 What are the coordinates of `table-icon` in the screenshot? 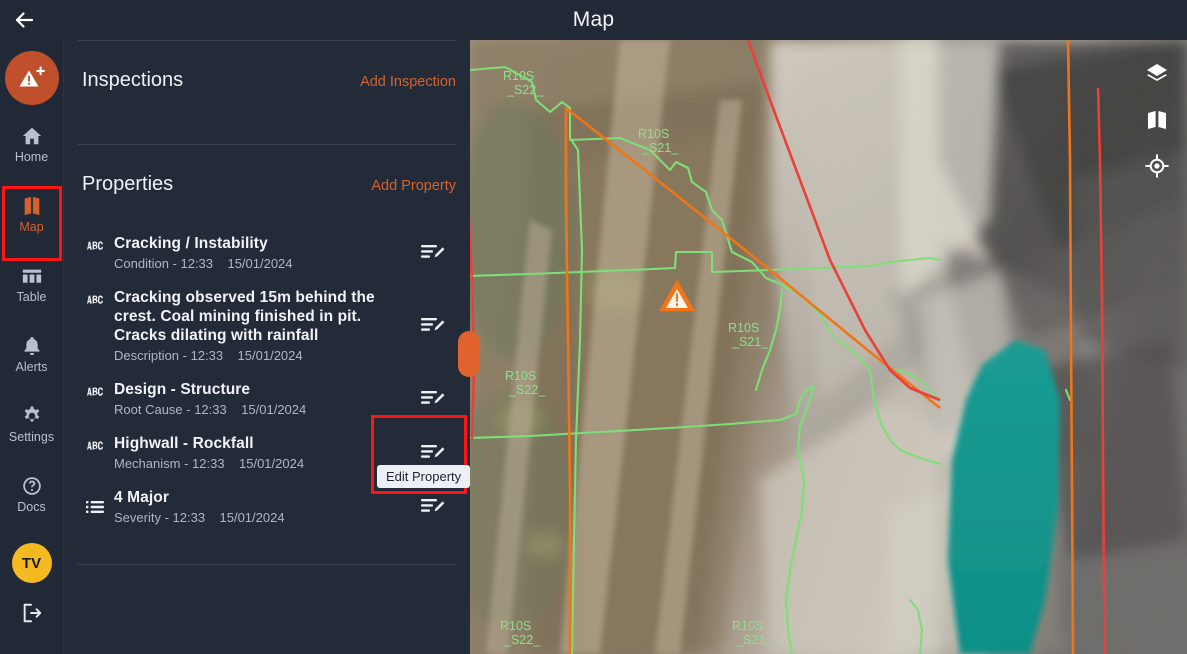 It's located at (31, 276).